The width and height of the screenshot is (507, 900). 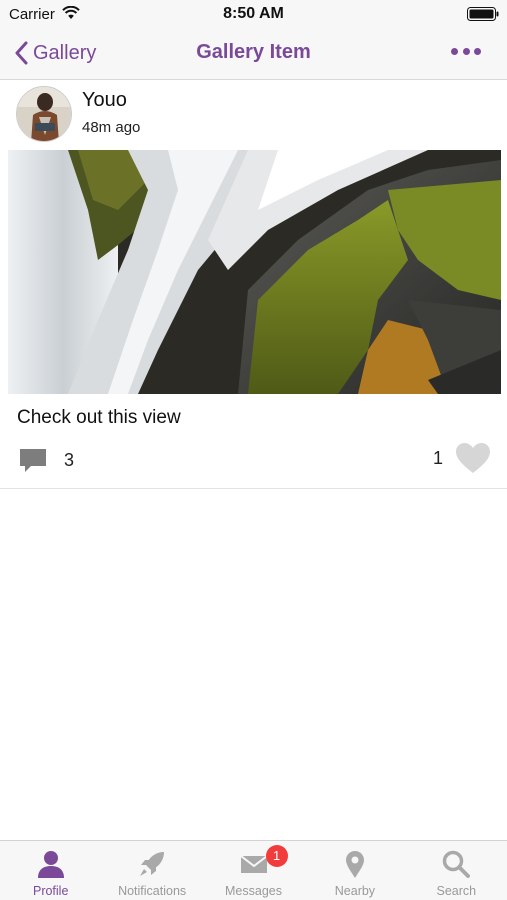 What do you see at coordinates (253, 54) in the screenshot?
I see `navigation-bar: Gallery Gallery Item` at bounding box center [253, 54].